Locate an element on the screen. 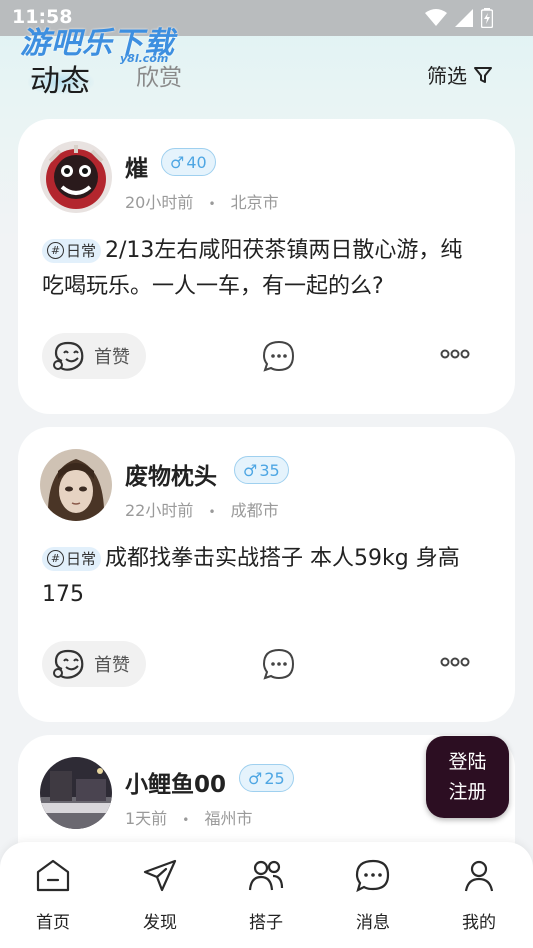 This screenshot has height=948, width=533. gender-age-badge: ♂ 40 is located at coordinates (188, 162).